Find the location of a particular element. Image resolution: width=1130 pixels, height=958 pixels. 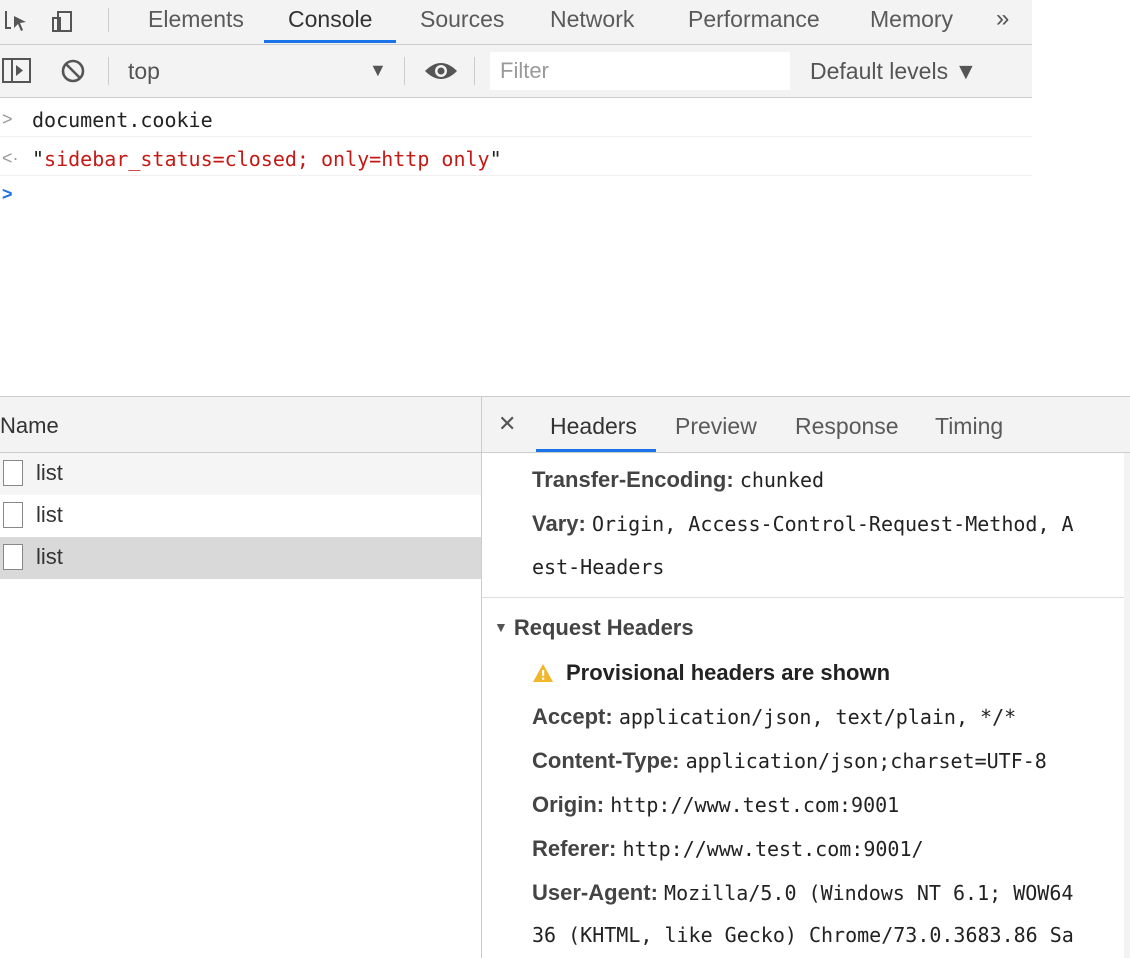

name-header-label: Name is located at coordinates (29, 425).